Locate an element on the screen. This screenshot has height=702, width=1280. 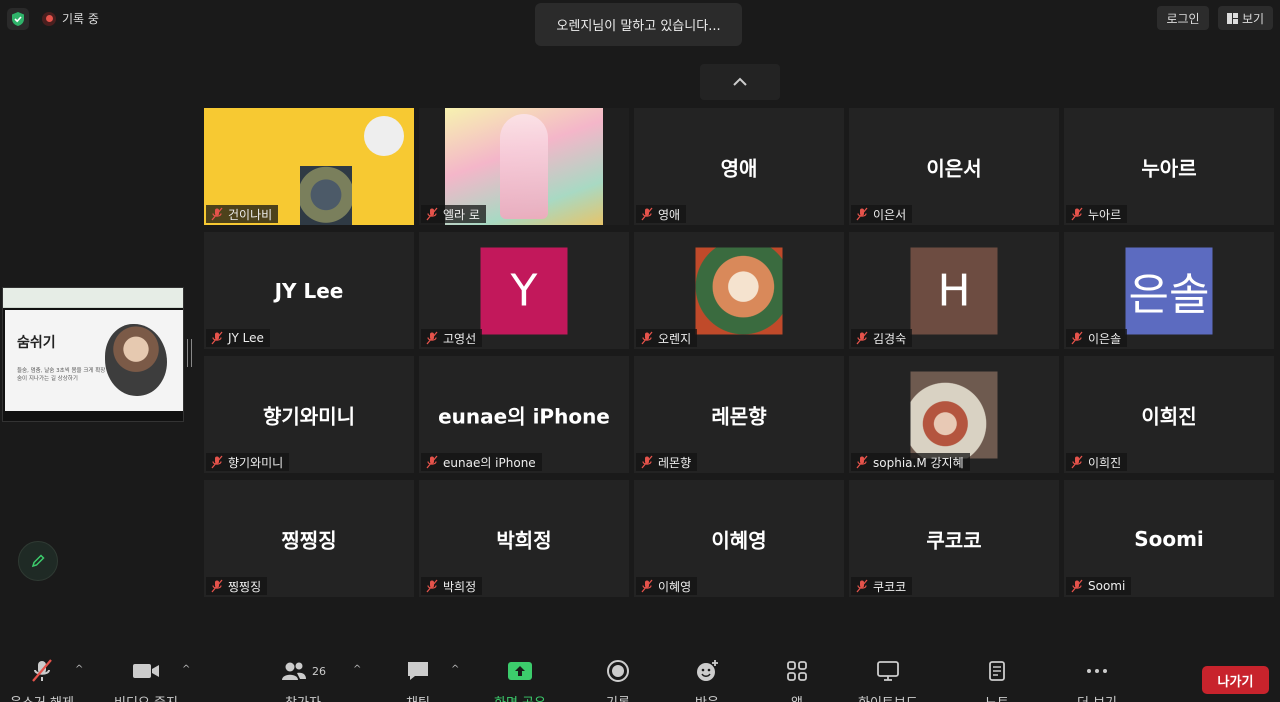
participant-display-name: 찡찡징 is located at coordinates (309, 540).